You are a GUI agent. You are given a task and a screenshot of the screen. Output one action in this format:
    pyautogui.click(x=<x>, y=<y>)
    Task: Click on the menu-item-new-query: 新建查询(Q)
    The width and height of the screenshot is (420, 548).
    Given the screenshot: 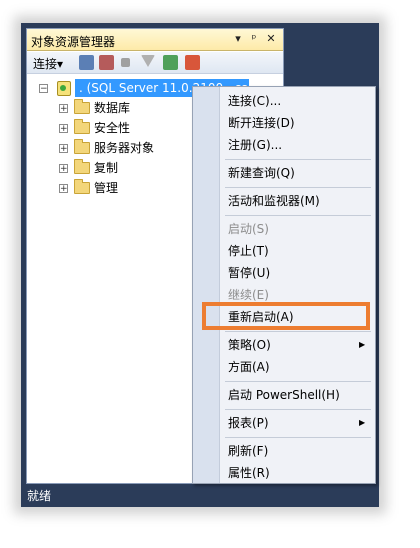 What is the action you would take?
    pyautogui.click(x=261, y=173)
    